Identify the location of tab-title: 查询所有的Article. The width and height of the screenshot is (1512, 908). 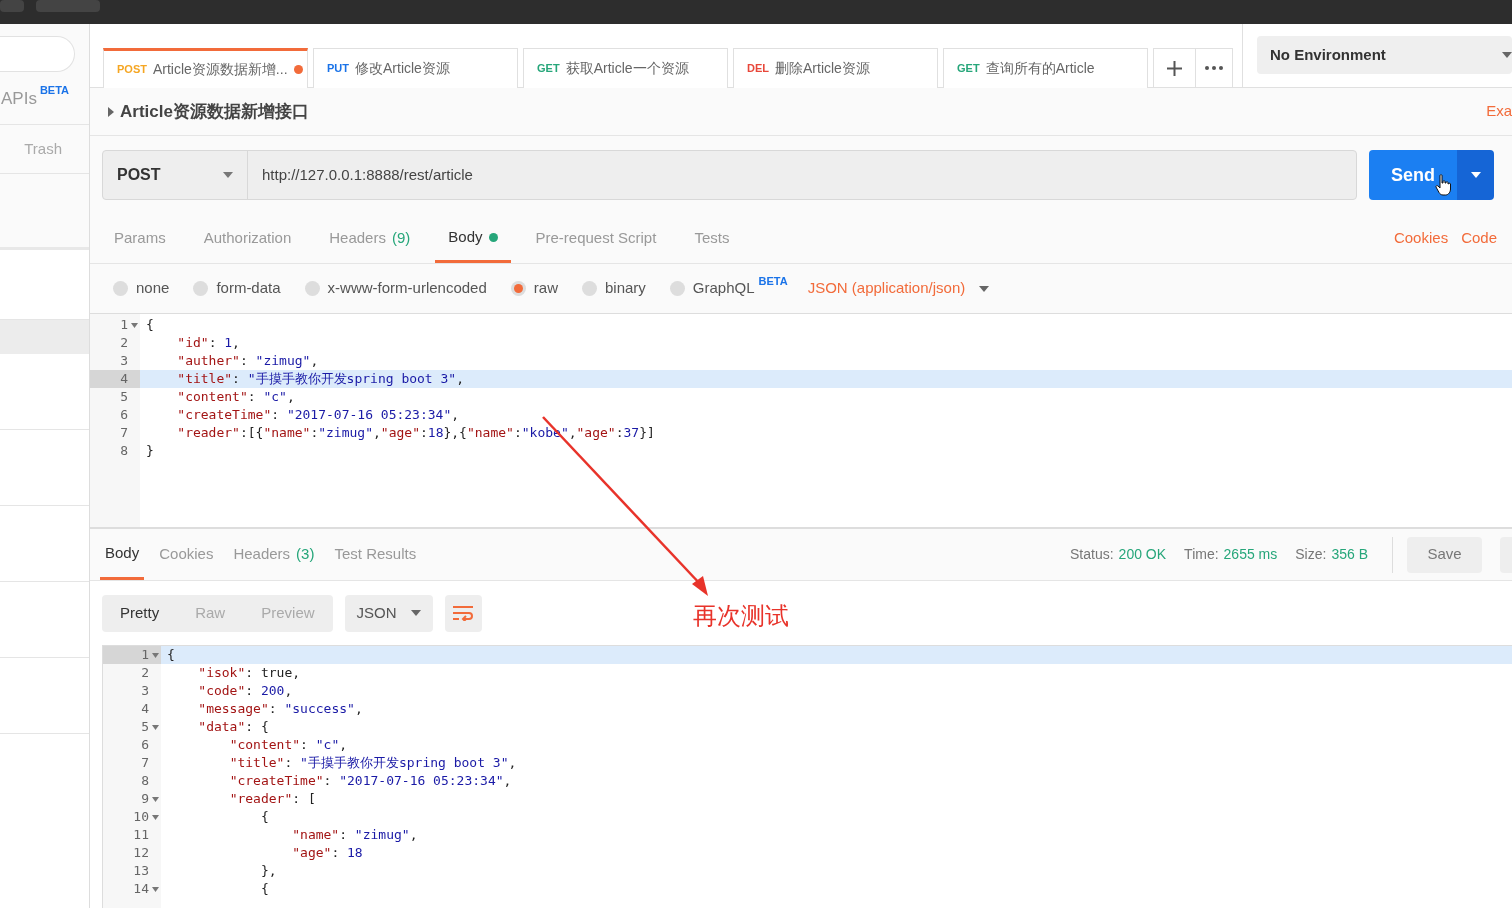
(1040, 68).